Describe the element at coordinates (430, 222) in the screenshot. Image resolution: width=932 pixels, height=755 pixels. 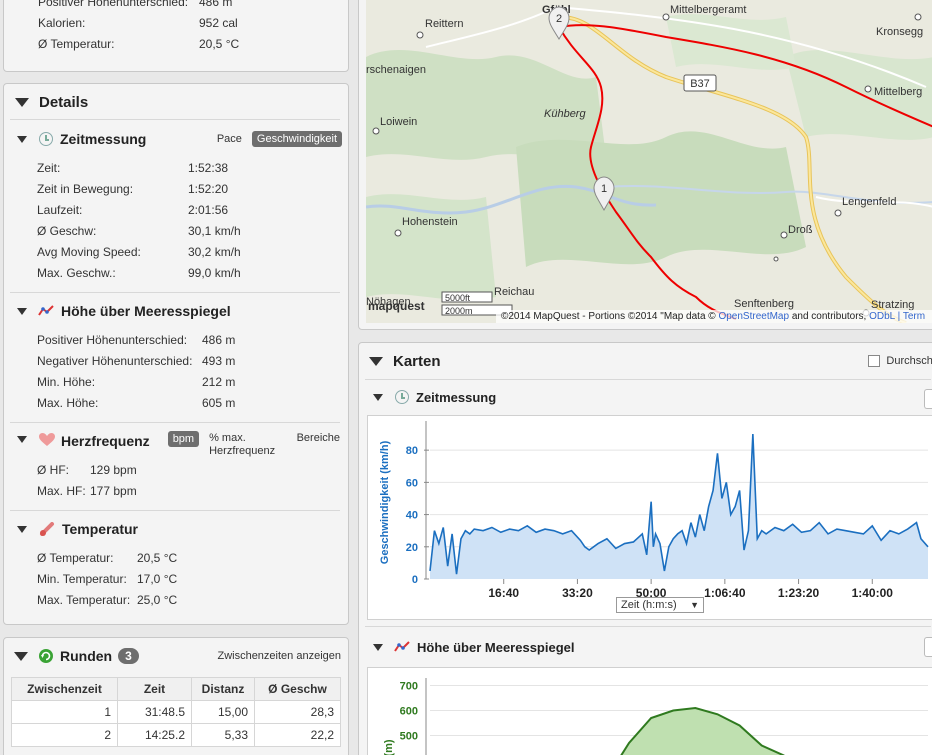
I see `place-label: Hohenstein` at that location.